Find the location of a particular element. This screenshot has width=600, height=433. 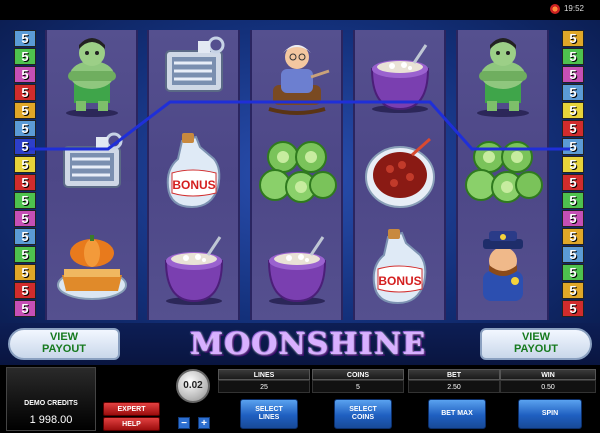

payline-rail-right: 5555555555555555 is located at coordinates (574, 174).